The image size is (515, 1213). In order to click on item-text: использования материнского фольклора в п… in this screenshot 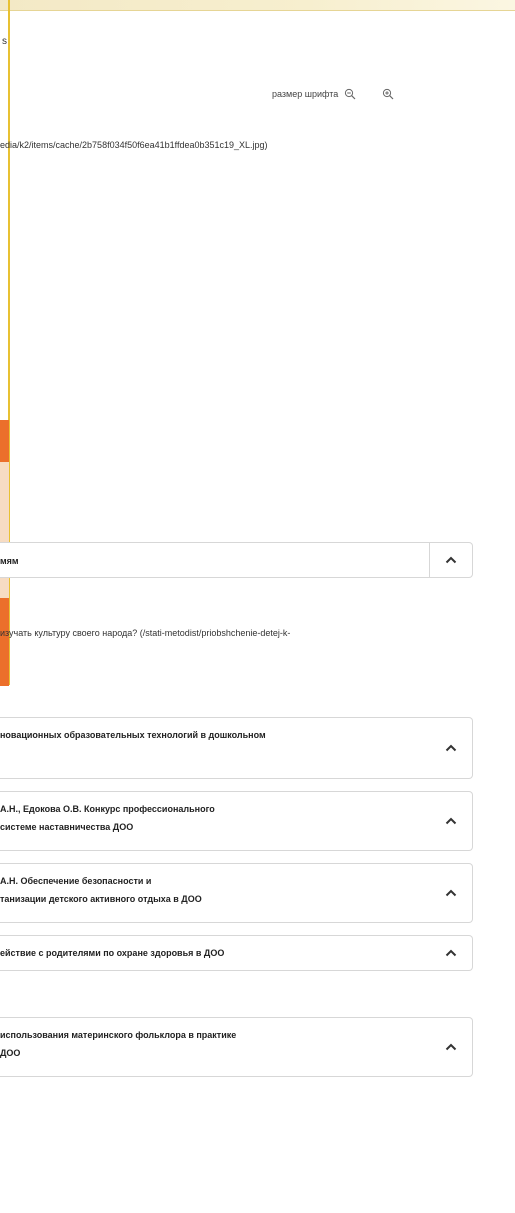, I will do `click(118, 1044)`.